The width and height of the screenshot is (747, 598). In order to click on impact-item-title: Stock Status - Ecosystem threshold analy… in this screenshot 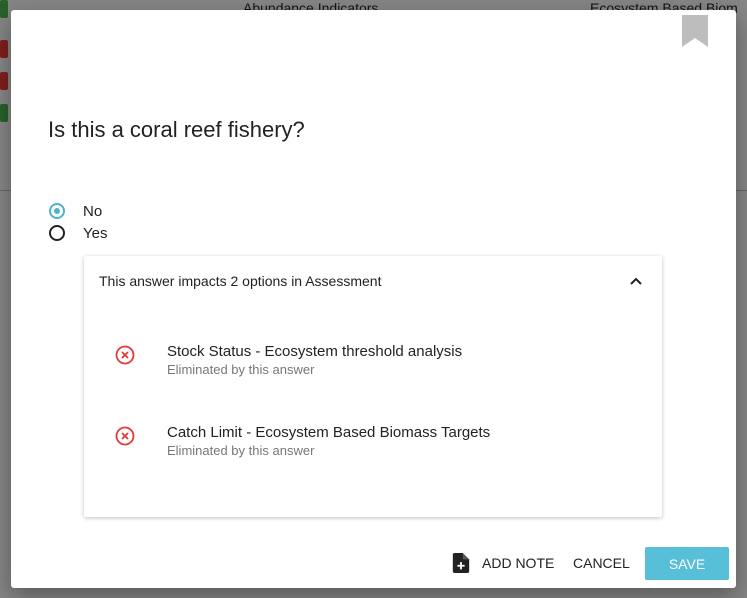, I will do `click(315, 351)`.